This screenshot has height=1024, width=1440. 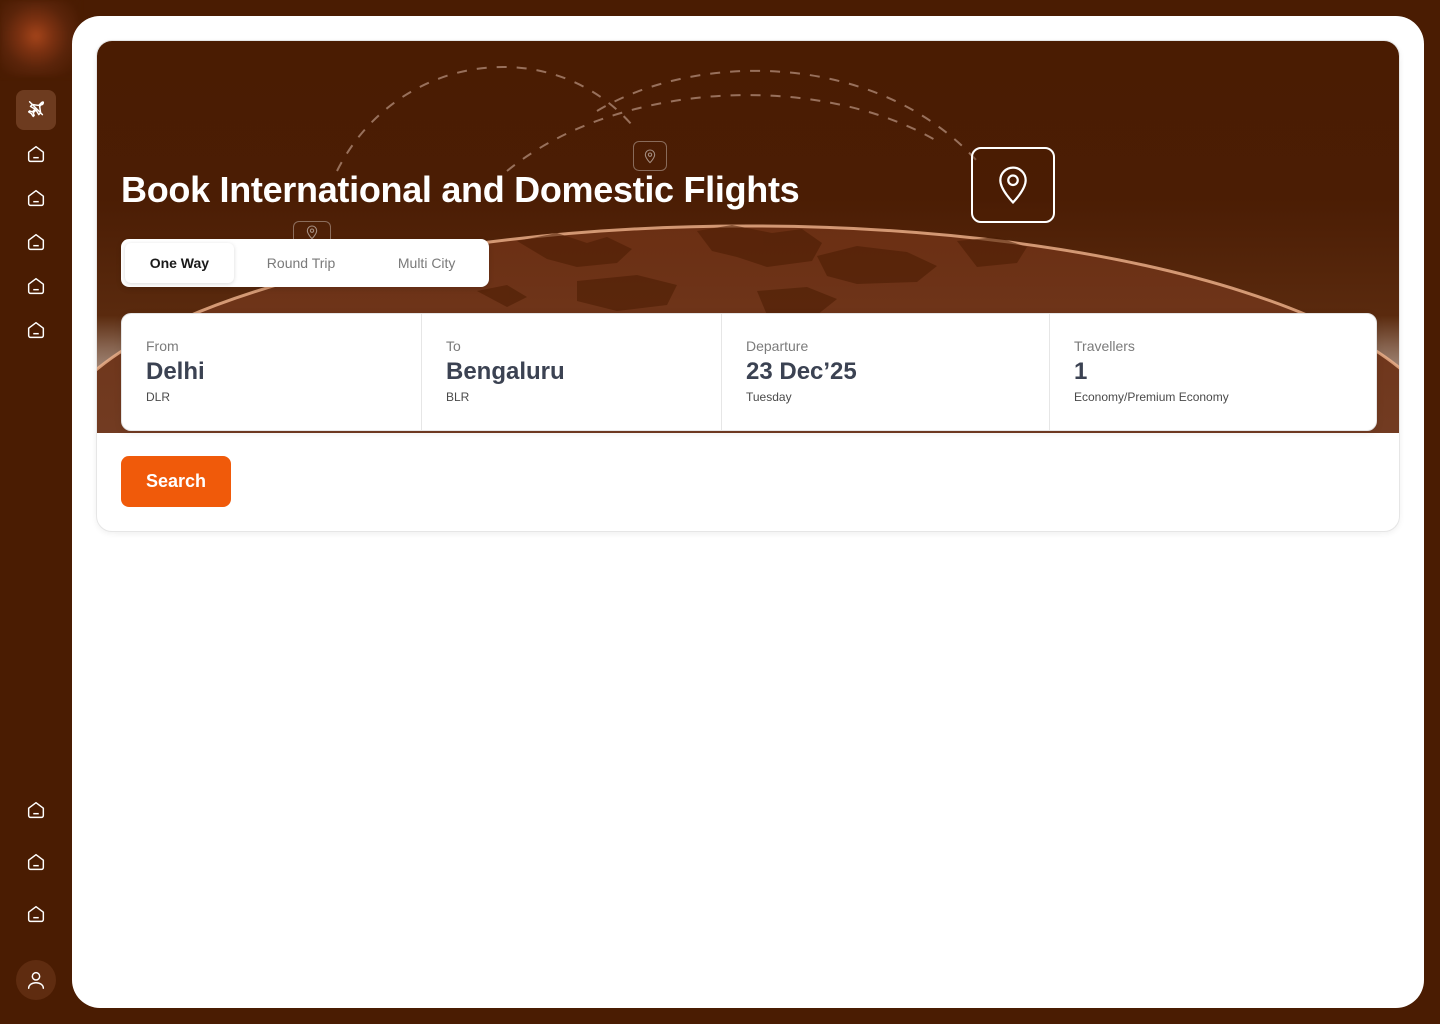 What do you see at coordinates (769, 397) in the screenshot?
I see `departure-day: Tuesday` at bounding box center [769, 397].